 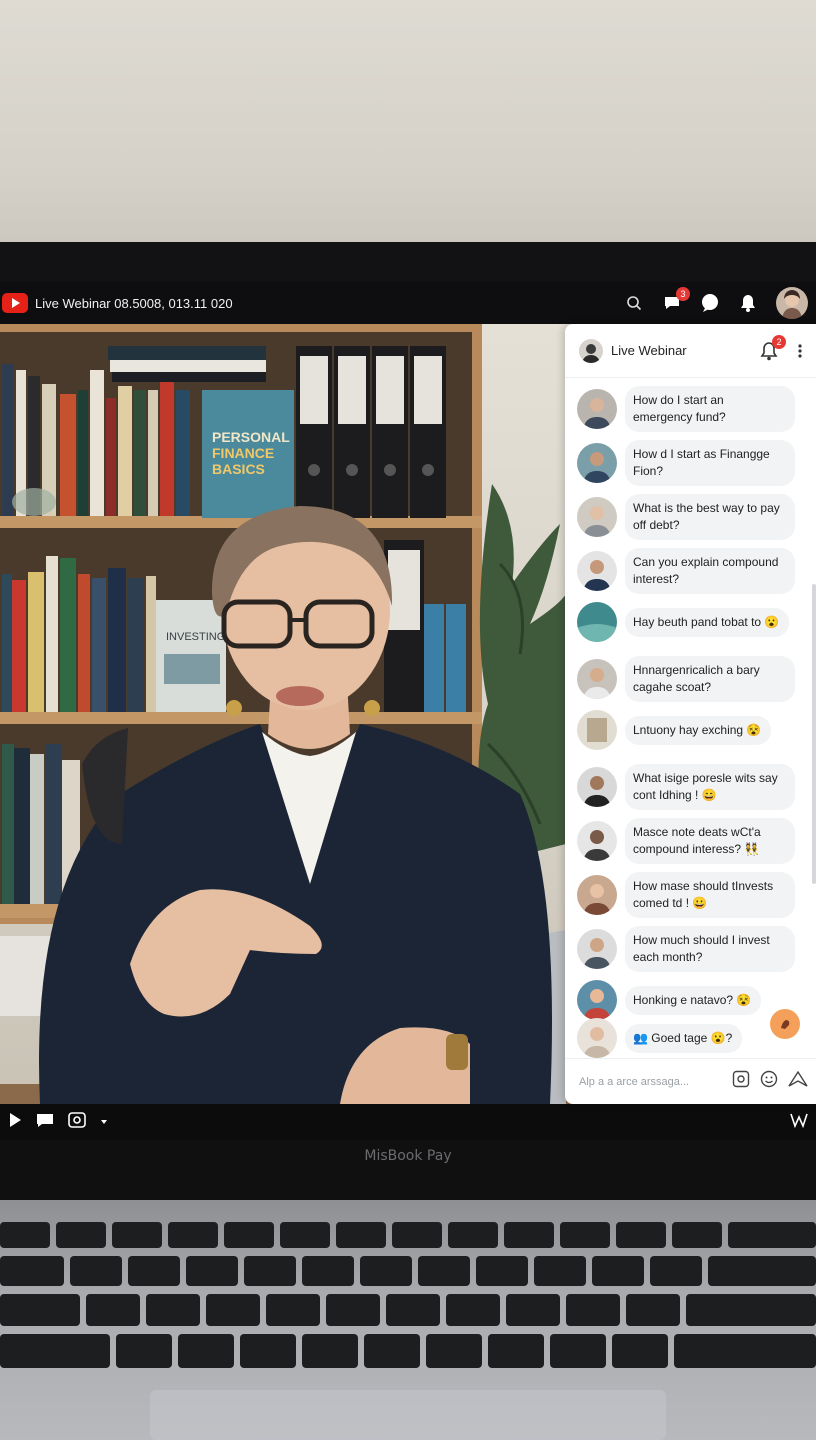 I want to click on bell-icon, so click(x=748, y=303).